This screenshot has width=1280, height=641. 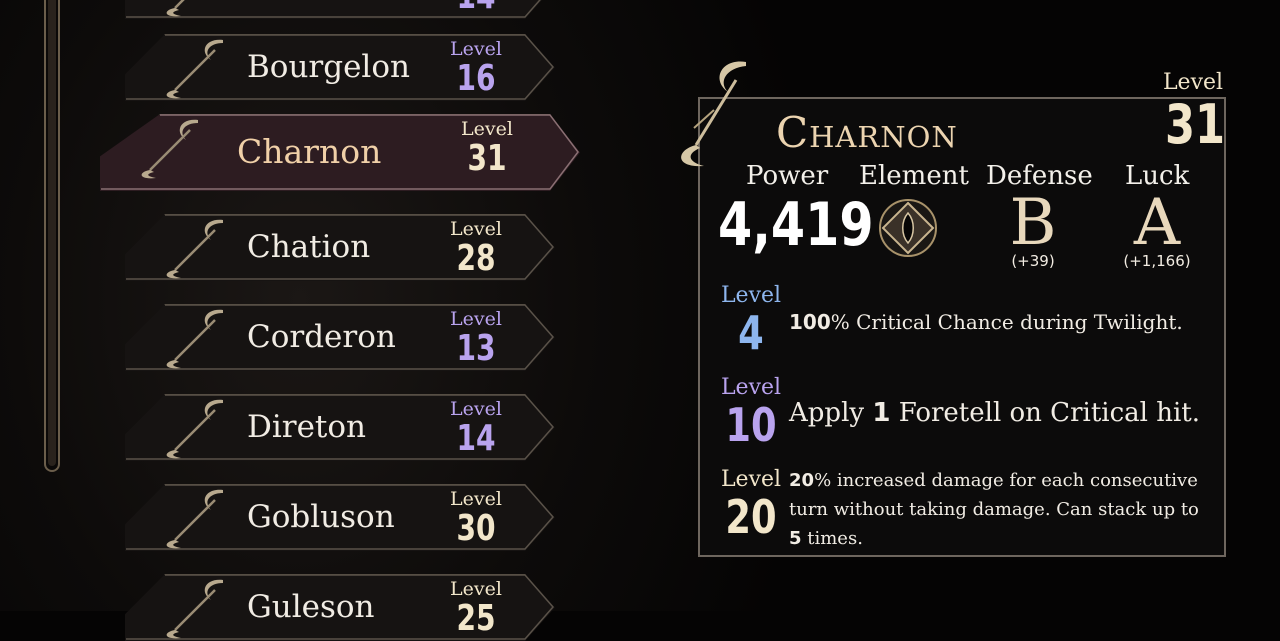 I want to click on defense-bonus: (+39), so click(x=1033, y=261).